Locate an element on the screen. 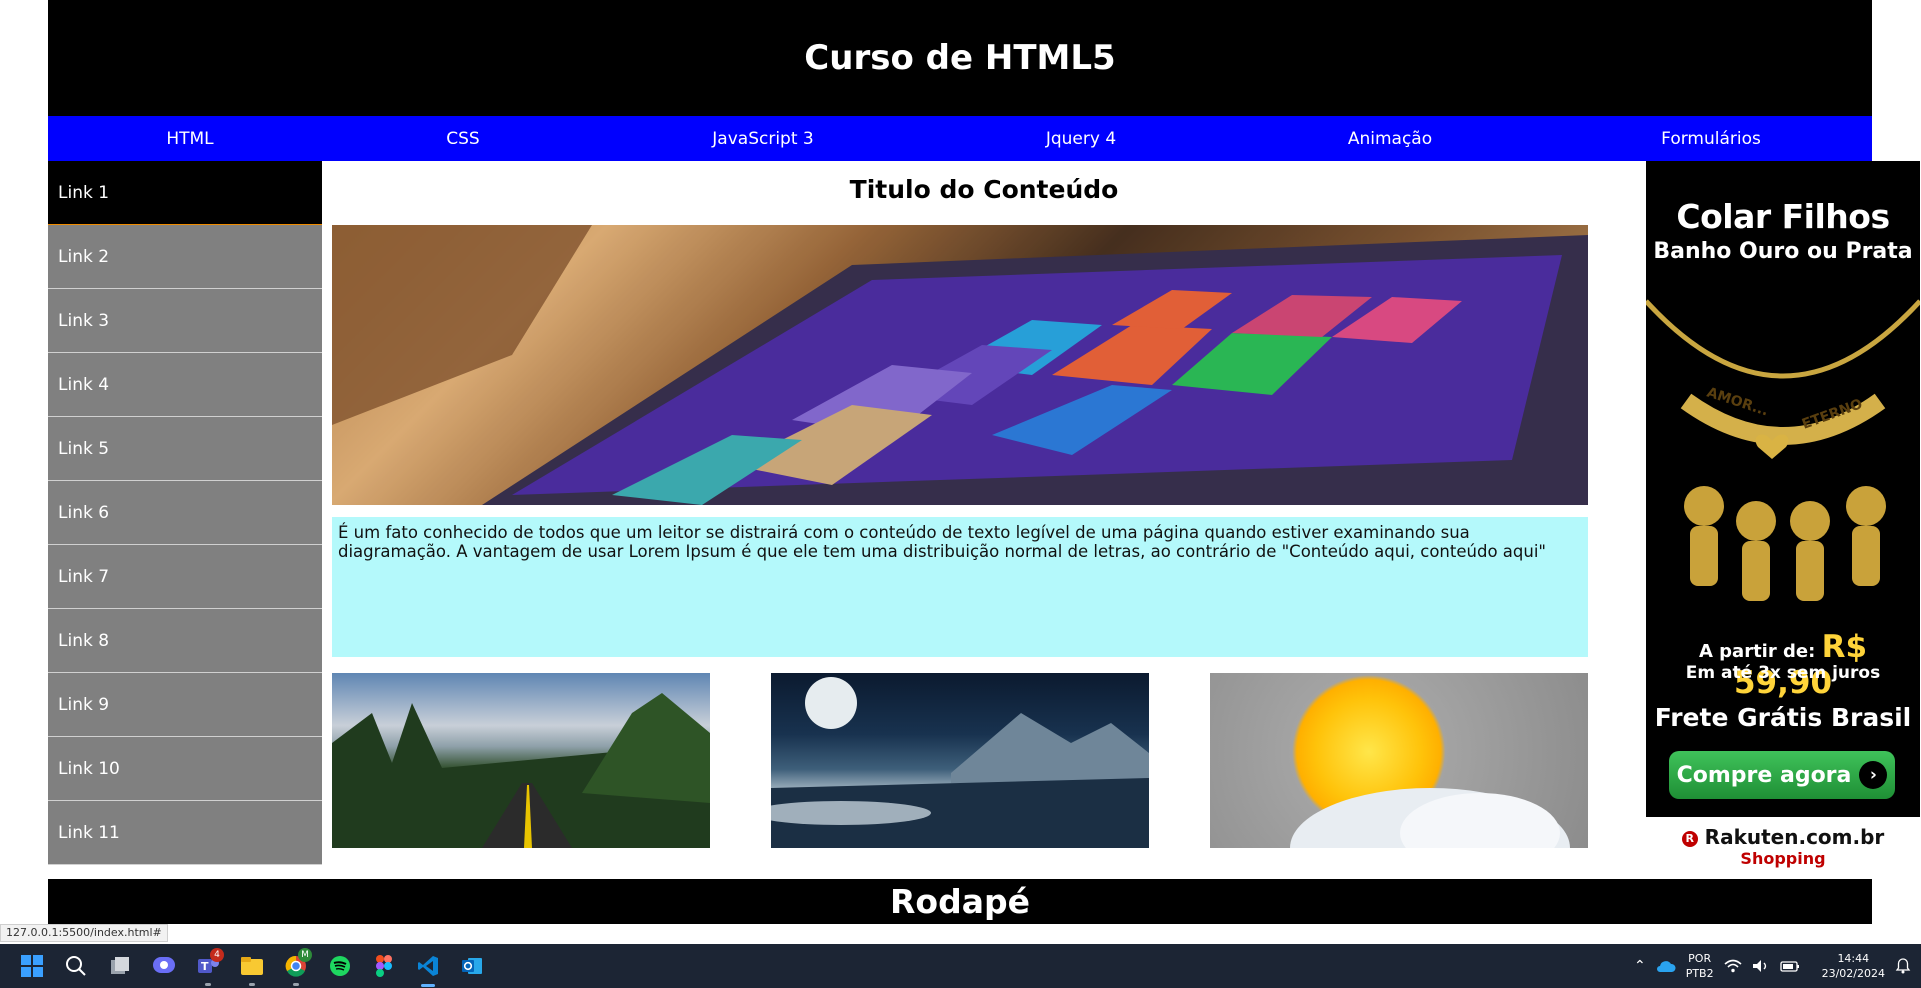  sidebar-link-3: Link 3 is located at coordinates (185, 321).